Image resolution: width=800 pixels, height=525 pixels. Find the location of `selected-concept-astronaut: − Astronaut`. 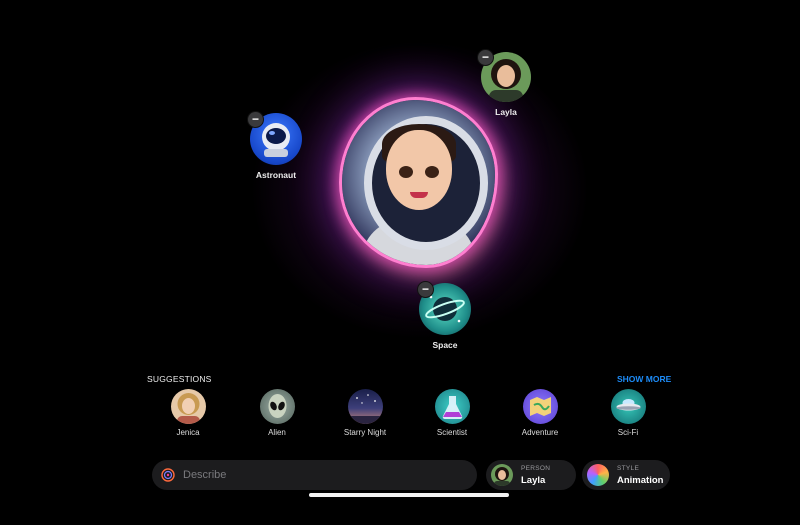

selected-concept-astronaut: − Astronaut is located at coordinates (276, 145).